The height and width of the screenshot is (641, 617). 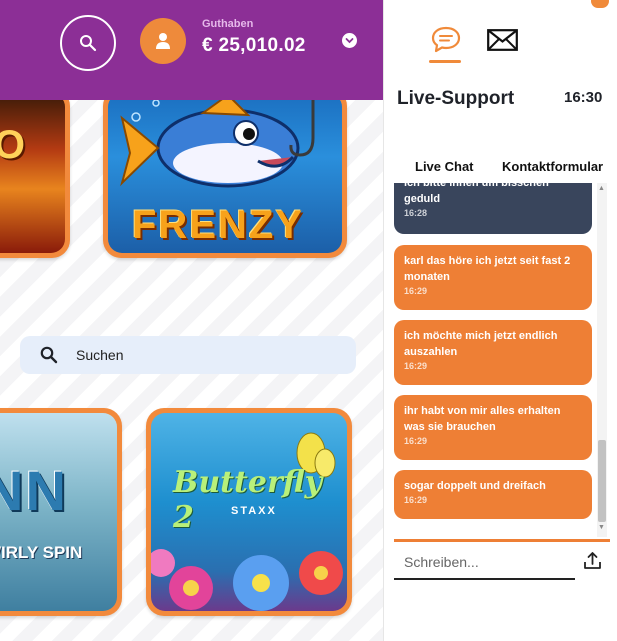 I want to click on composer-divider, so click(x=502, y=540).